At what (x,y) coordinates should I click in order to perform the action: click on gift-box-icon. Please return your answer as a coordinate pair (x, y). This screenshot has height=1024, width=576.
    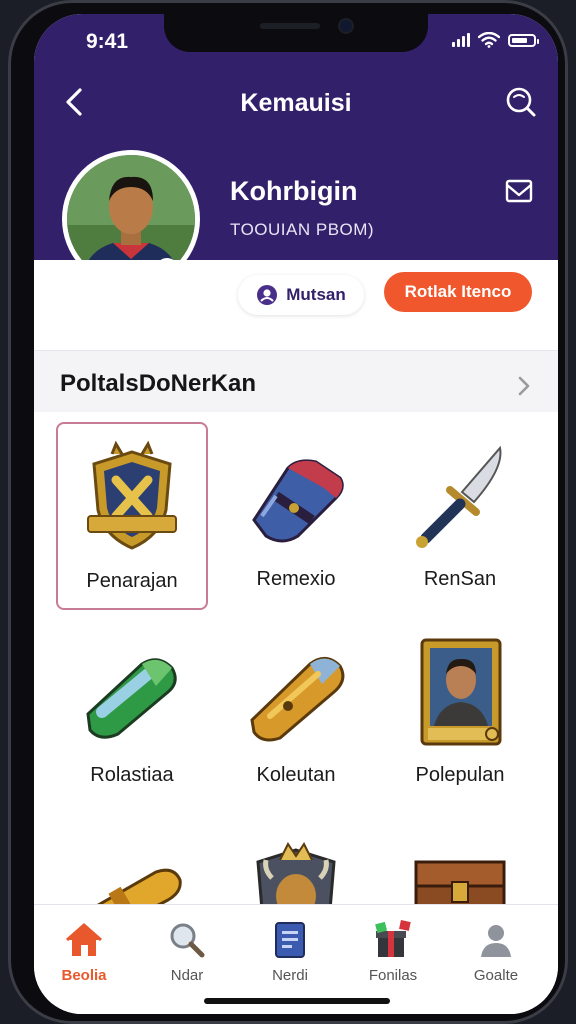
    Looking at the image, I should click on (393, 938).